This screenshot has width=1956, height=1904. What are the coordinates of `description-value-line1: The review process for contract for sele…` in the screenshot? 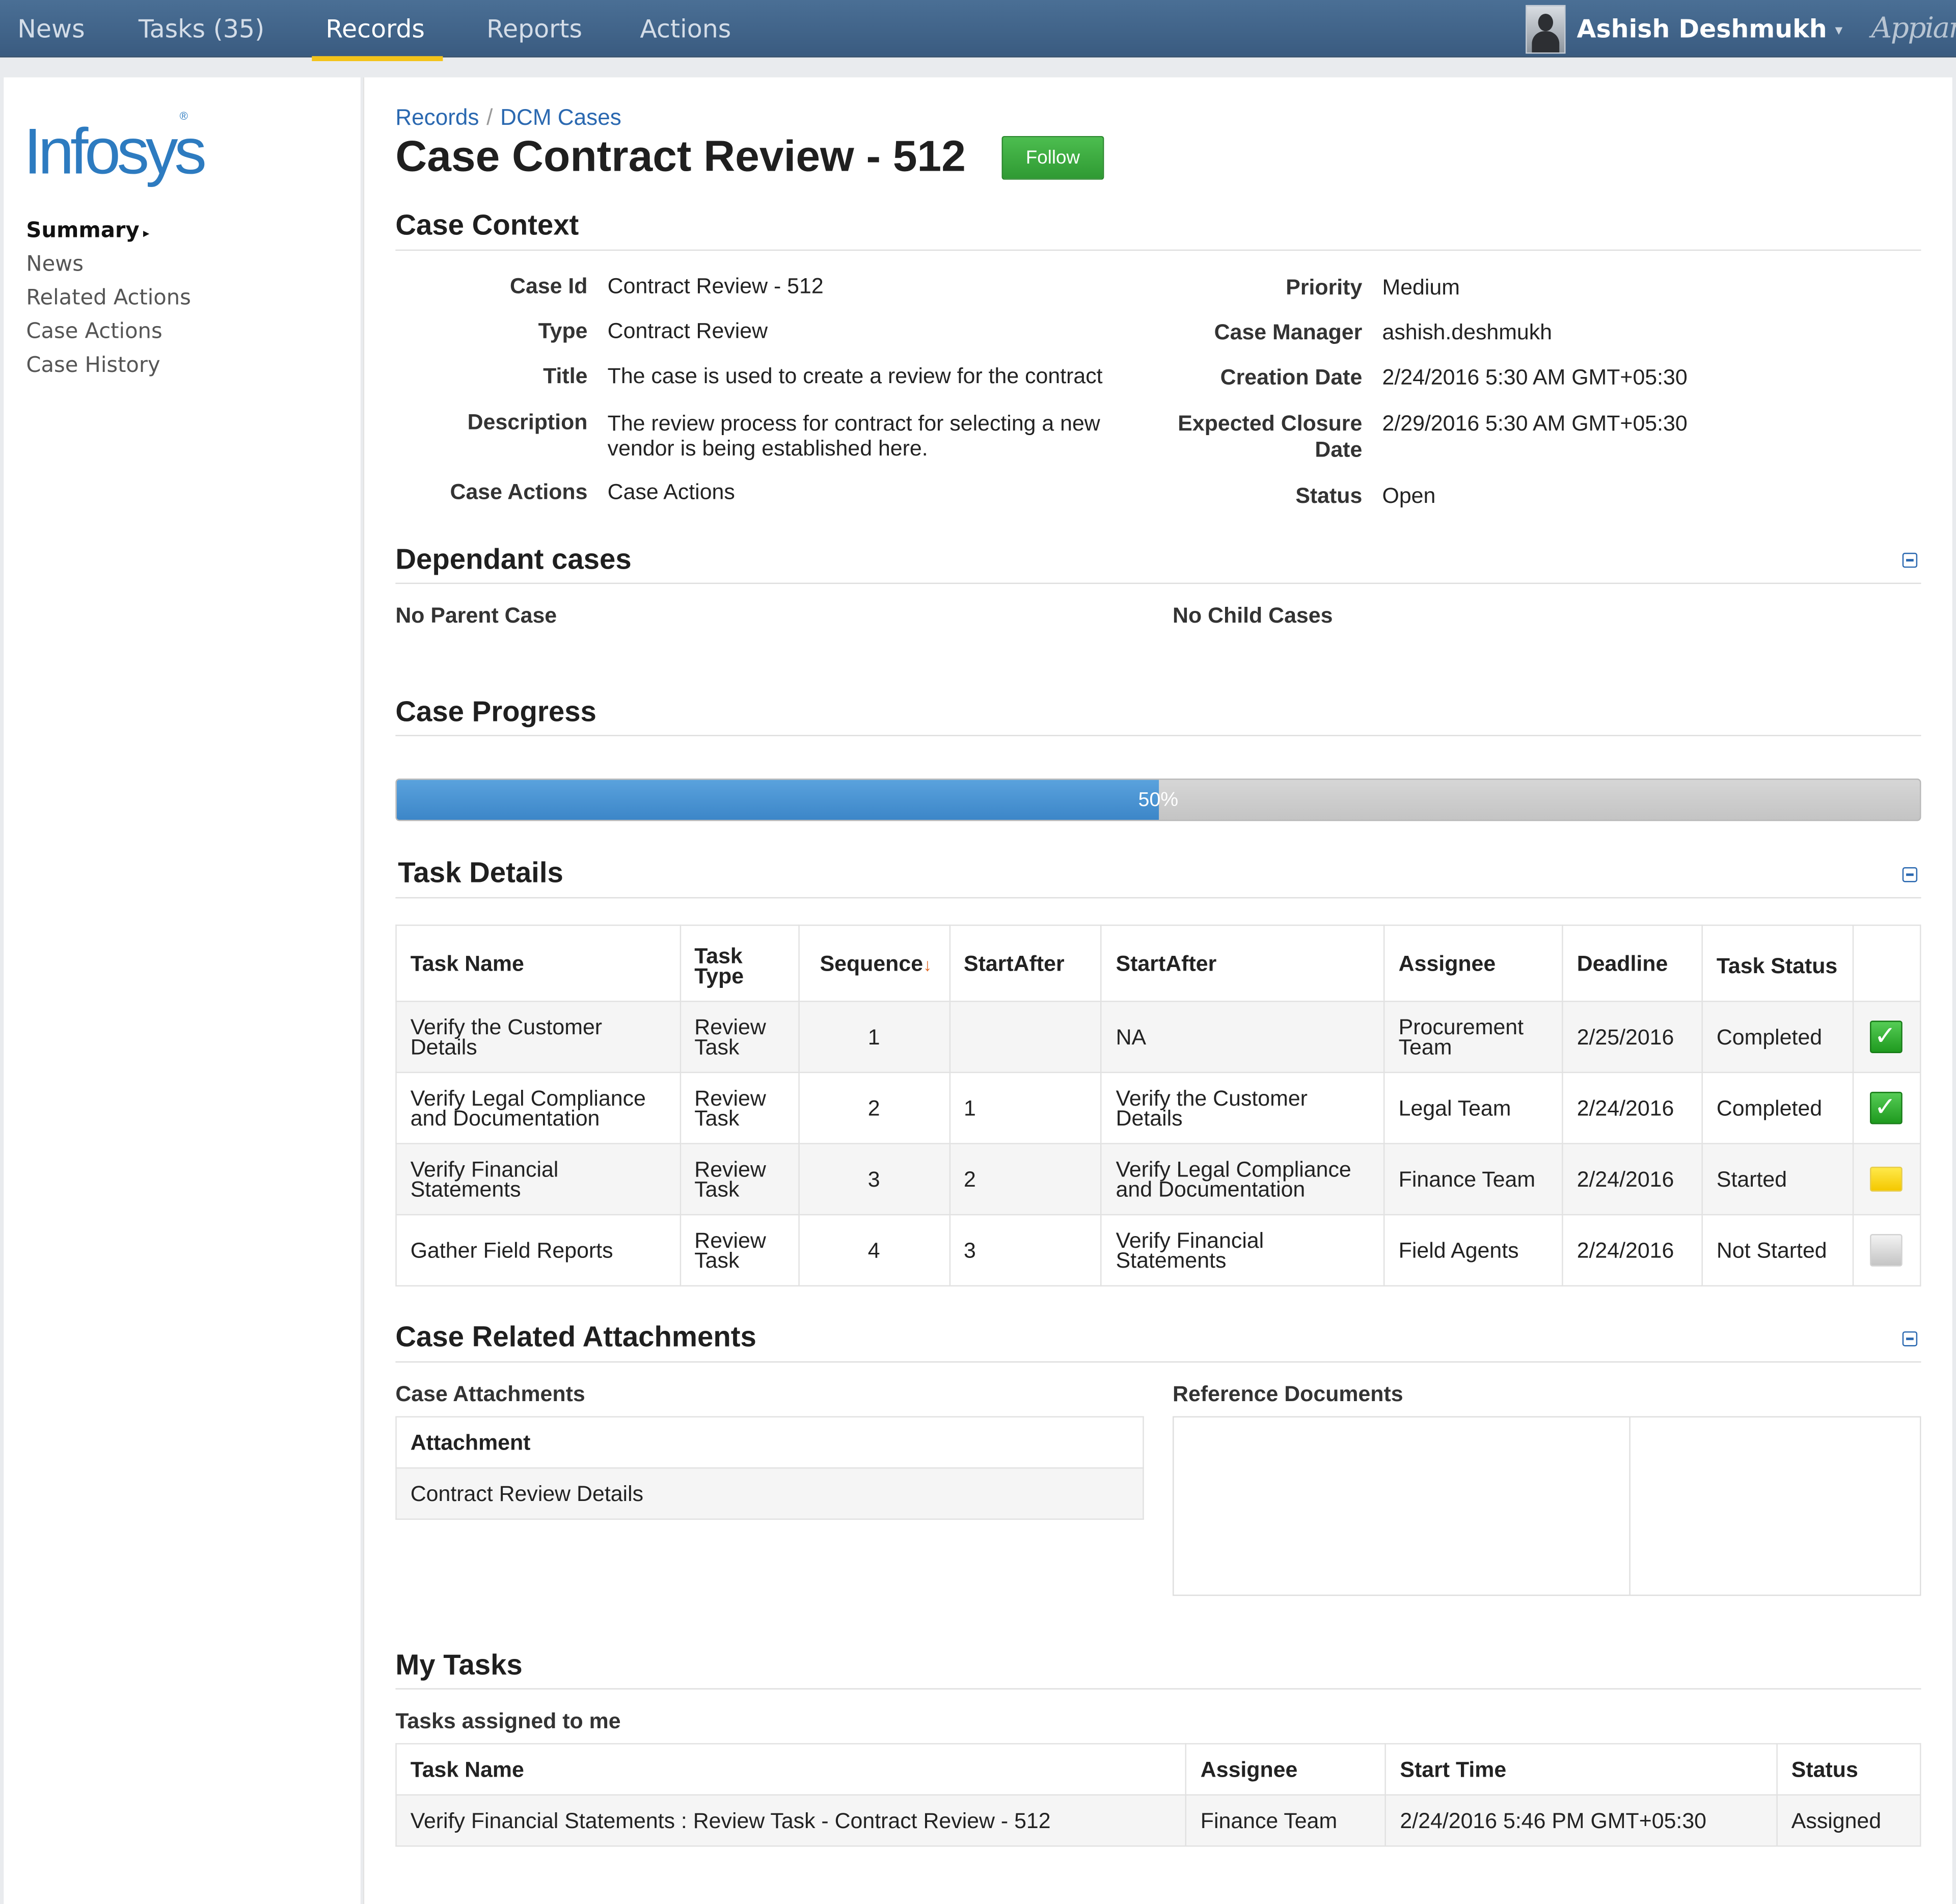 It's located at (853, 423).